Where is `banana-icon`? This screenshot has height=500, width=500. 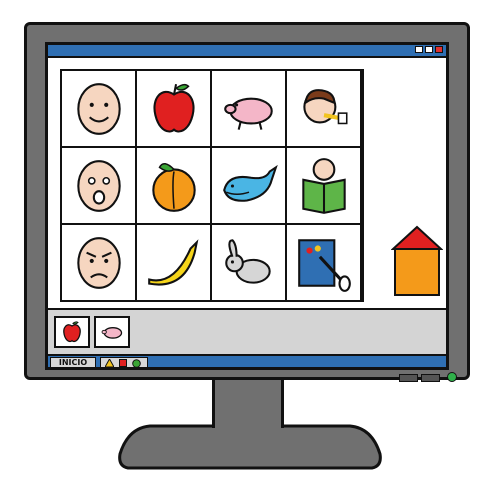
banana-icon is located at coordinates (172, 262).